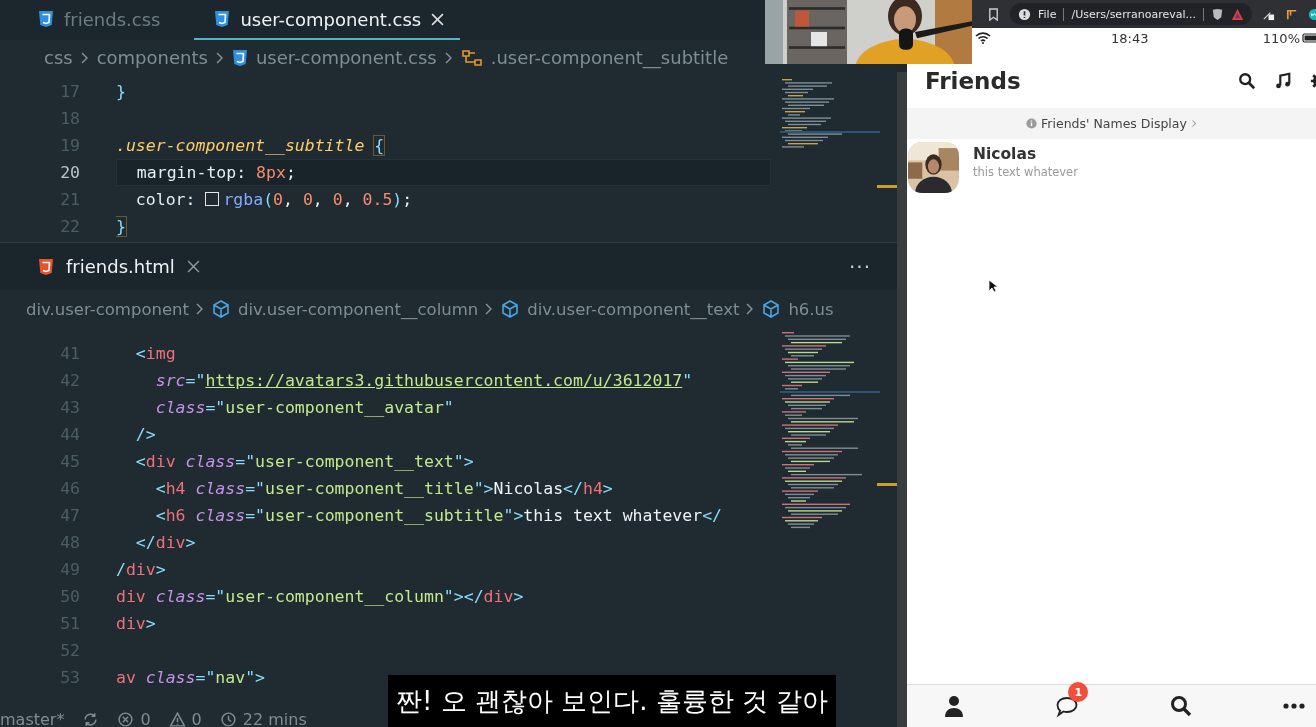  I want to click on editor-tab-label: friends.html, so click(120, 266).